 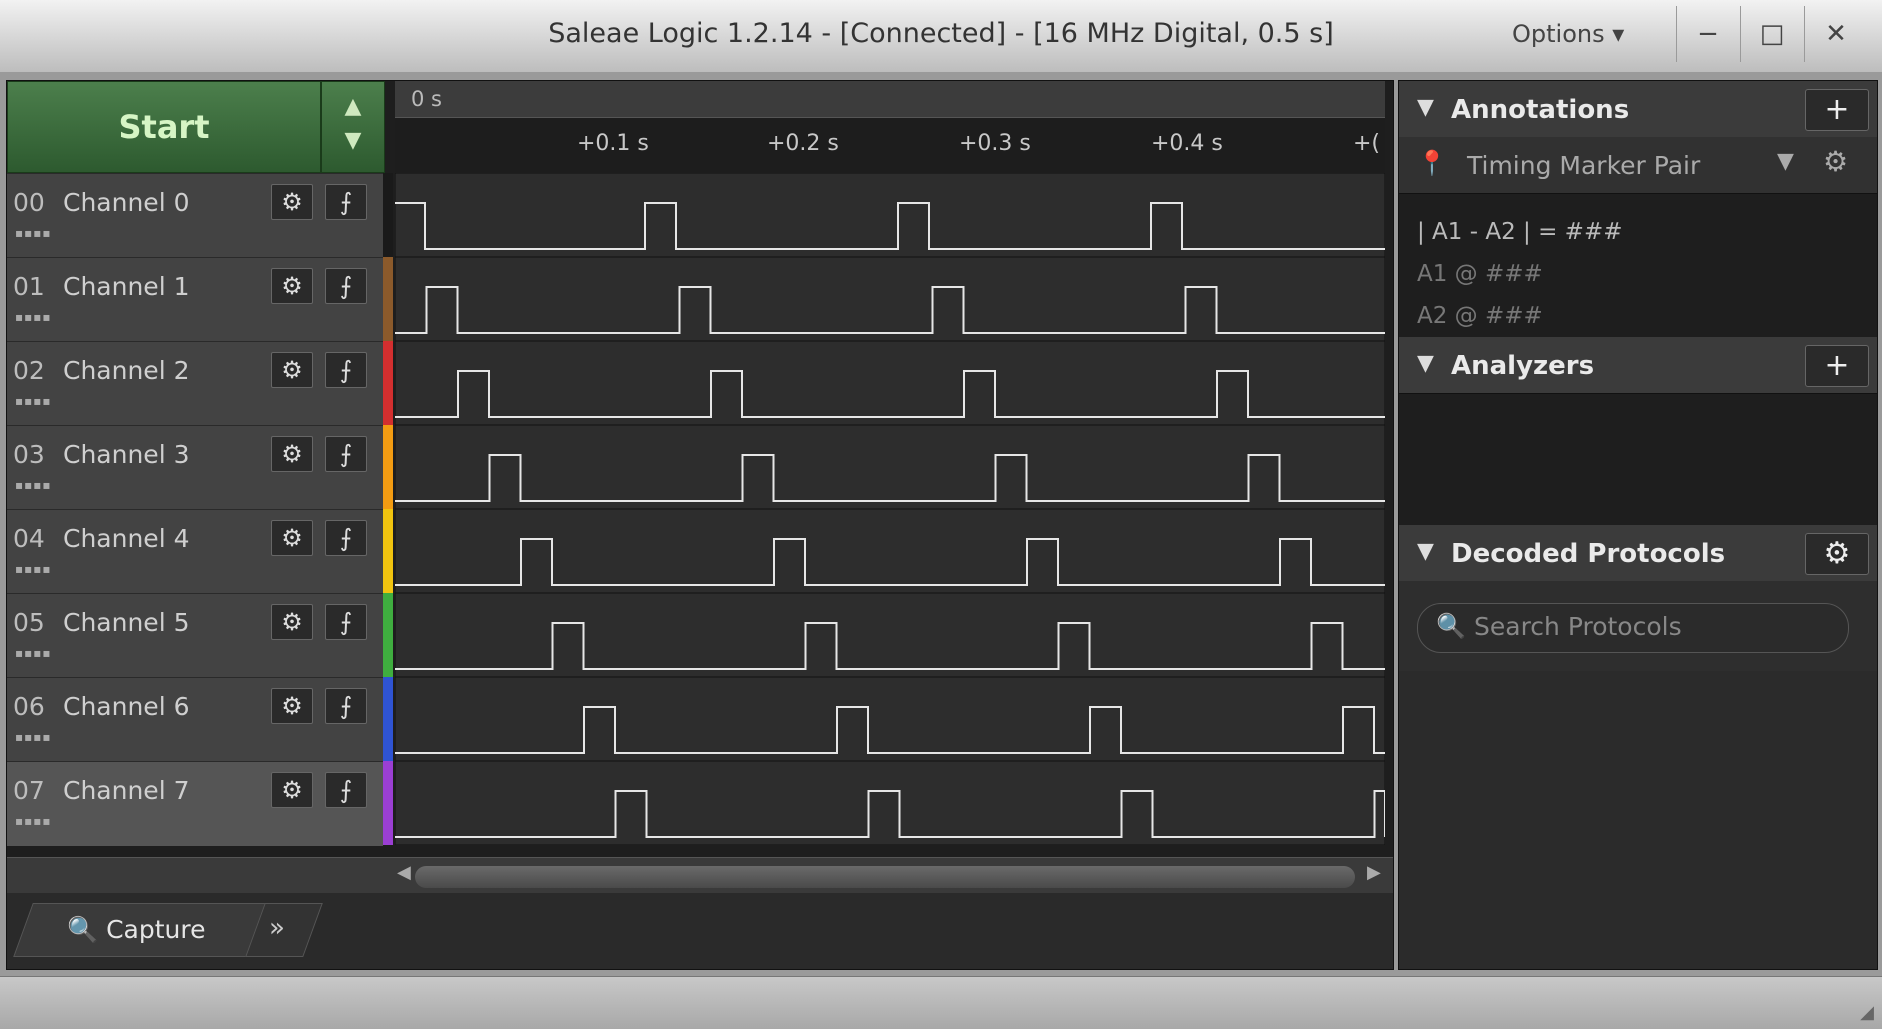 I want to click on annotations-header: ▼ Annotations +, so click(x=1638, y=109).